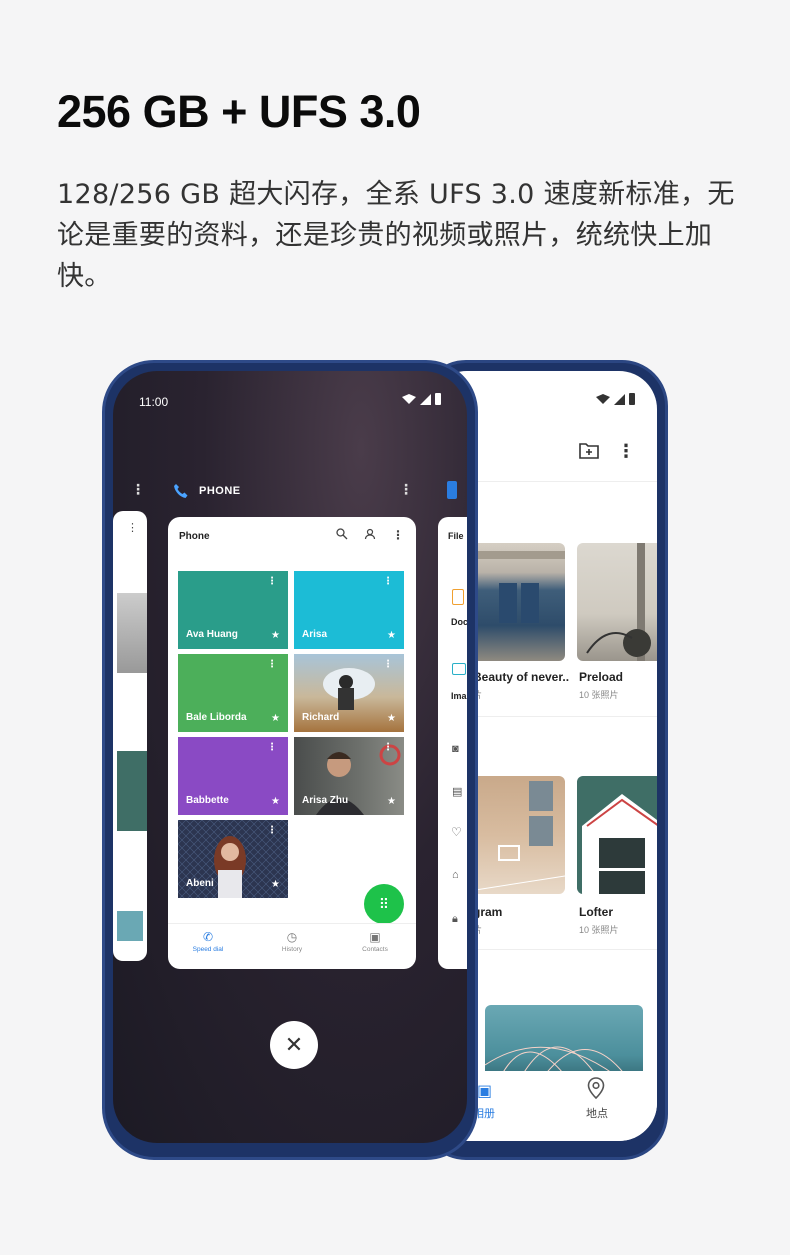 This screenshot has width=790, height=1255. Describe the element at coordinates (349, 610) in the screenshot. I see `contact-tile: ⋮ Arisa ★` at that location.